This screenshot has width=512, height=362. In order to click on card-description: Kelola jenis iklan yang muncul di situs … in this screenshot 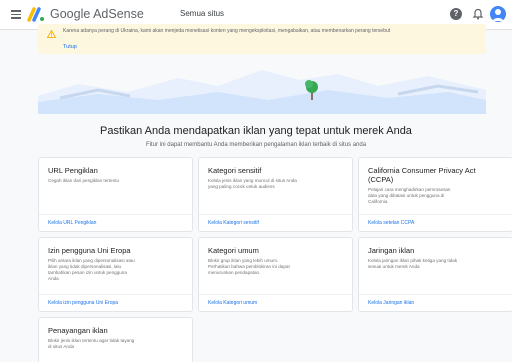, I will do `click(252, 183)`.